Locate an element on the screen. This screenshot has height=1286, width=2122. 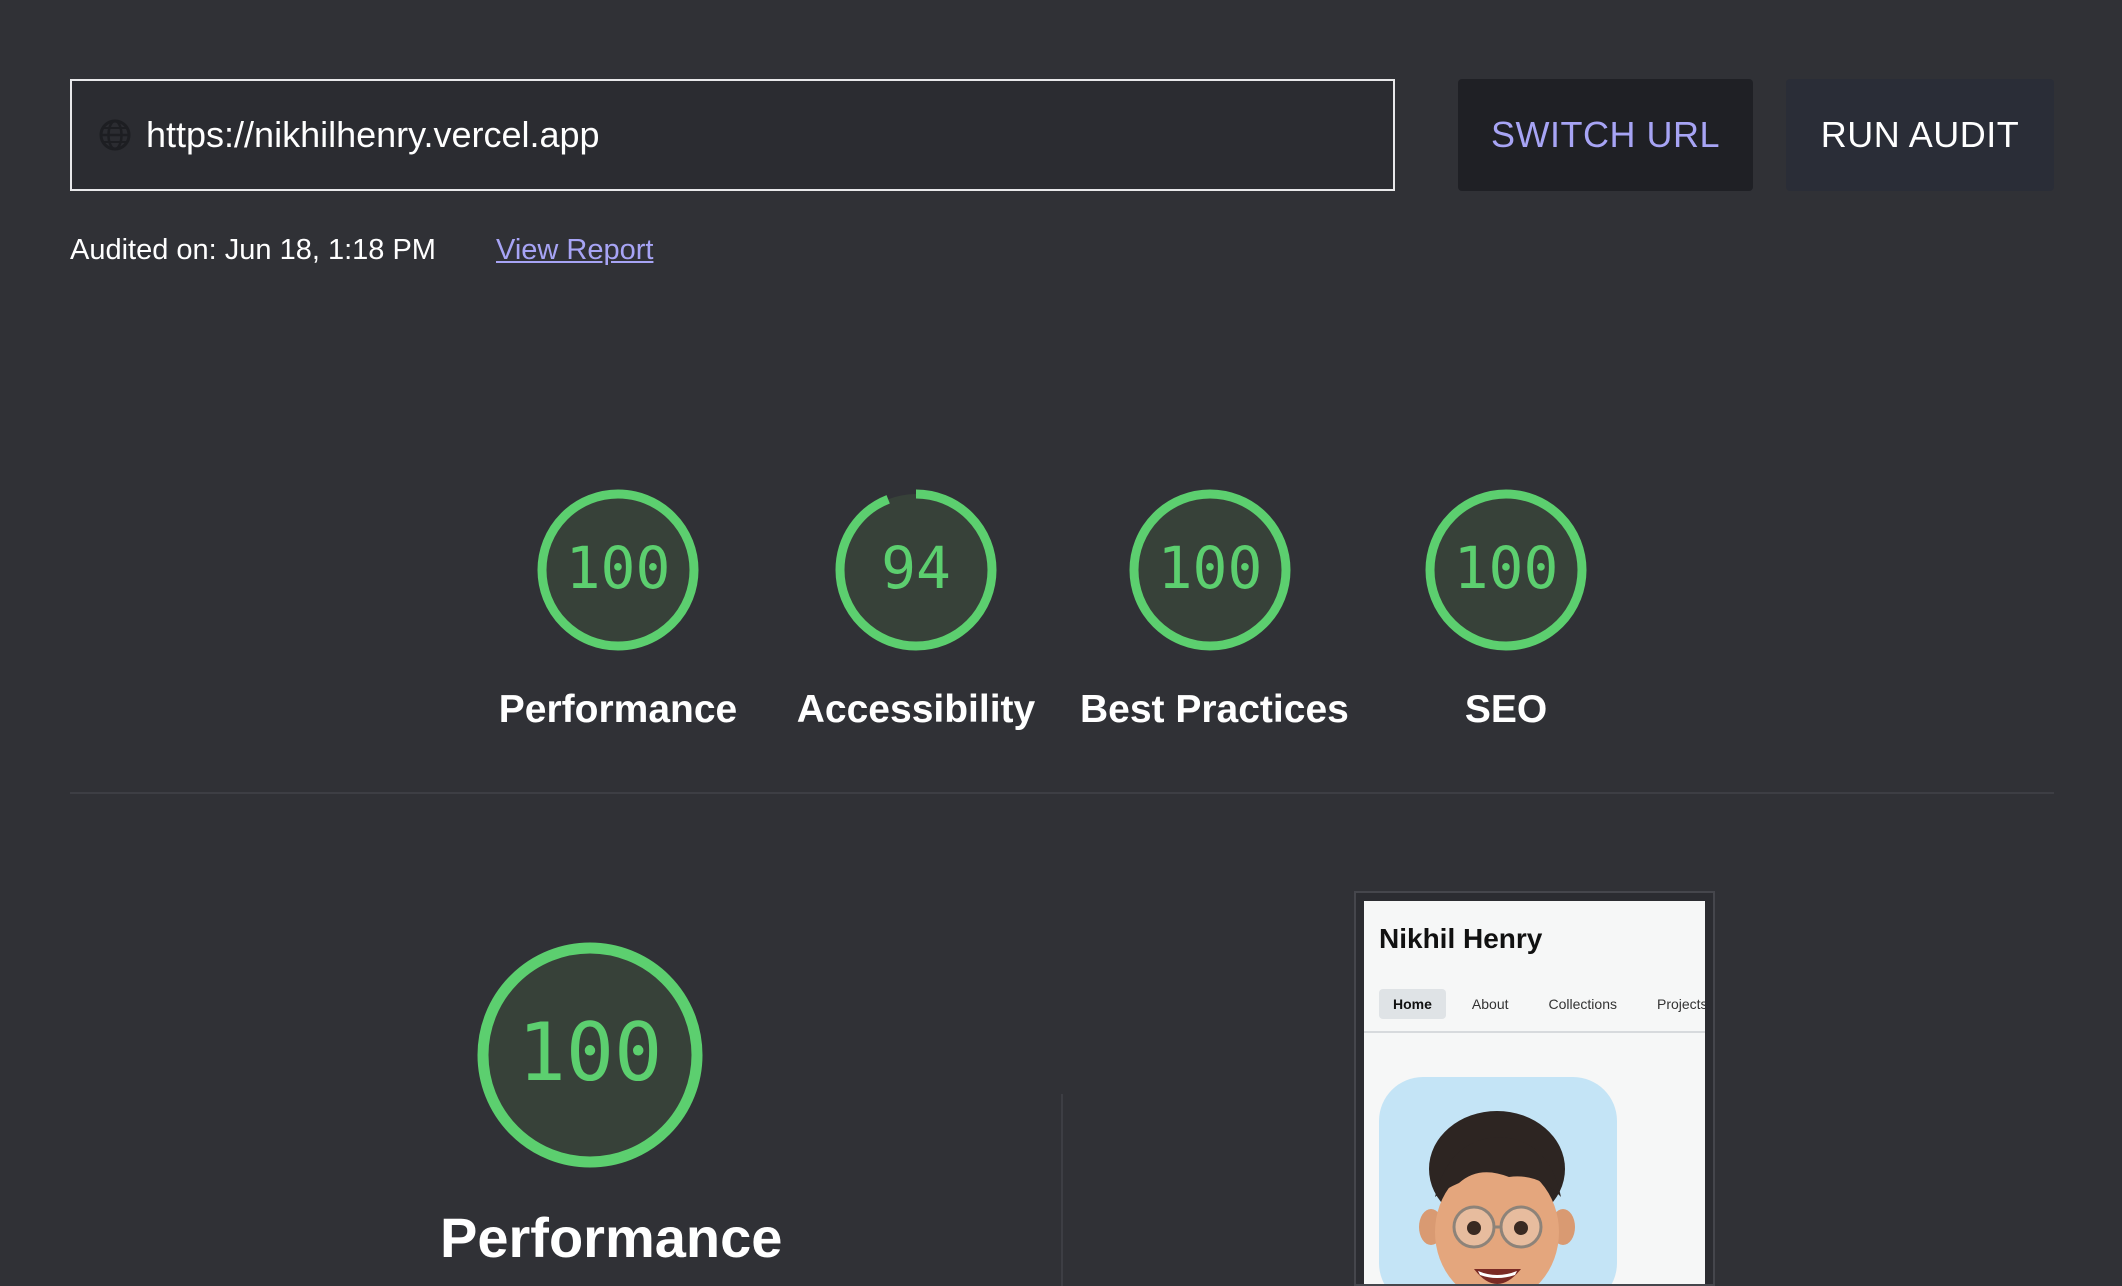
accessibility-gauge-ring: 94 is located at coordinates (916, 570).